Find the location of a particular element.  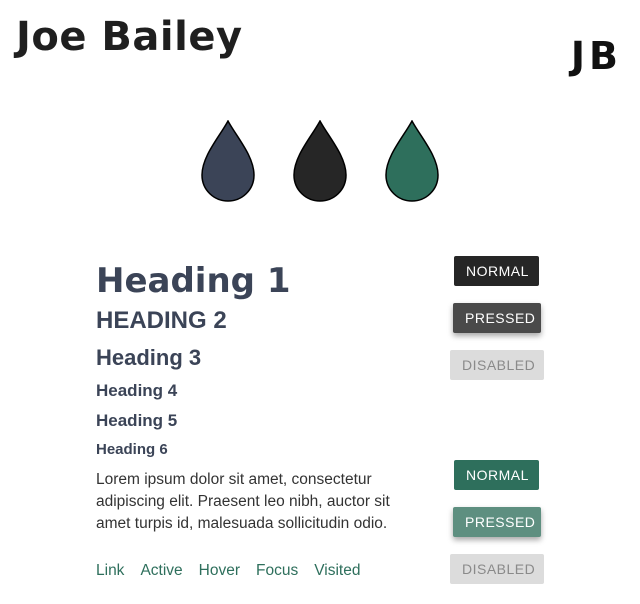

link-focus: Focus is located at coordinates (277, 571).